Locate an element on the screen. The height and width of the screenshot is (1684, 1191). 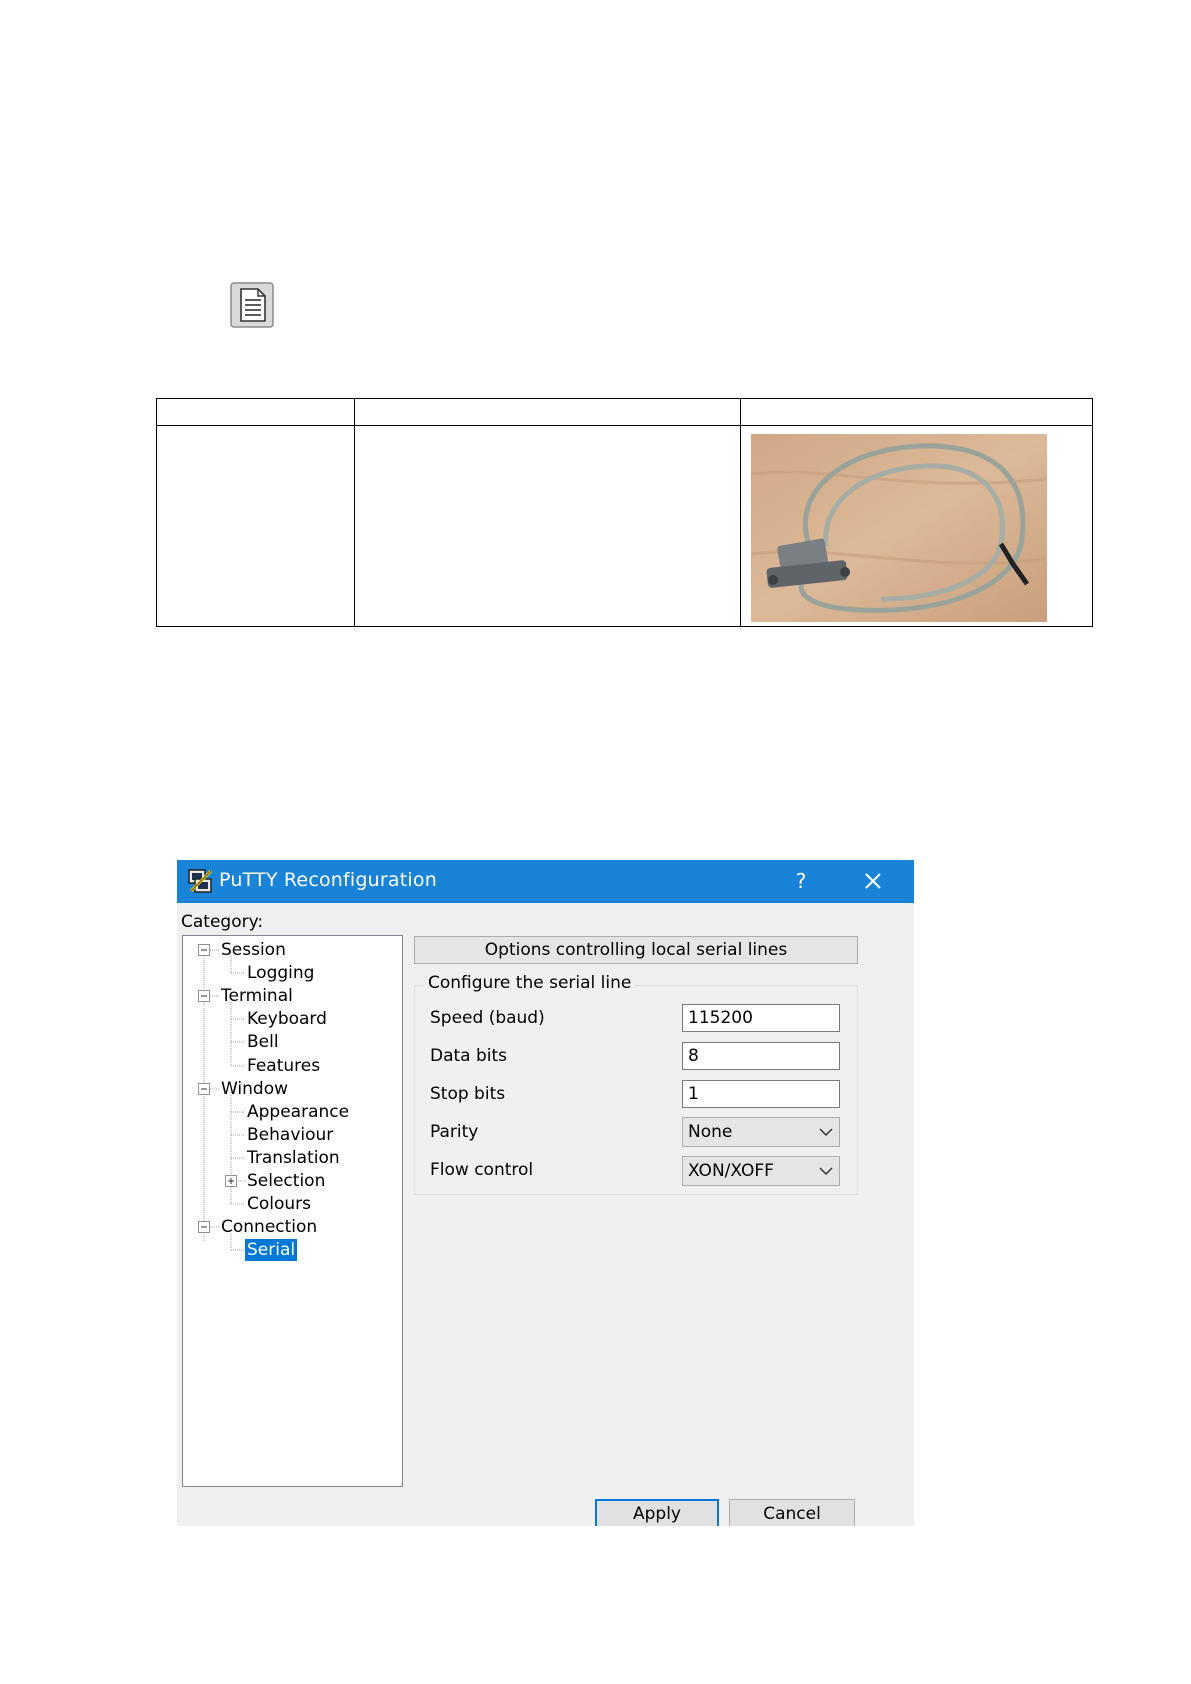
tree-item-behaviour: Behaviour is located at coordinates (290, 1135).